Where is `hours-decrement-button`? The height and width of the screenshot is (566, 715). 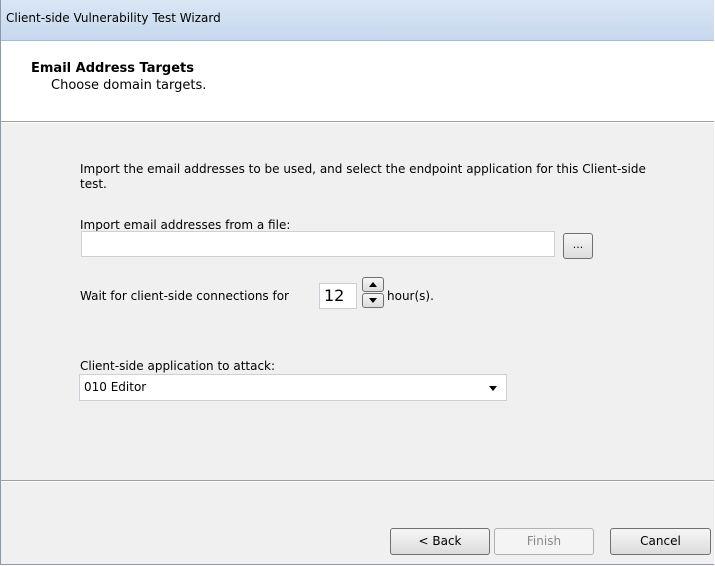 hours-decrement-button is located at coordinates (373, 300).